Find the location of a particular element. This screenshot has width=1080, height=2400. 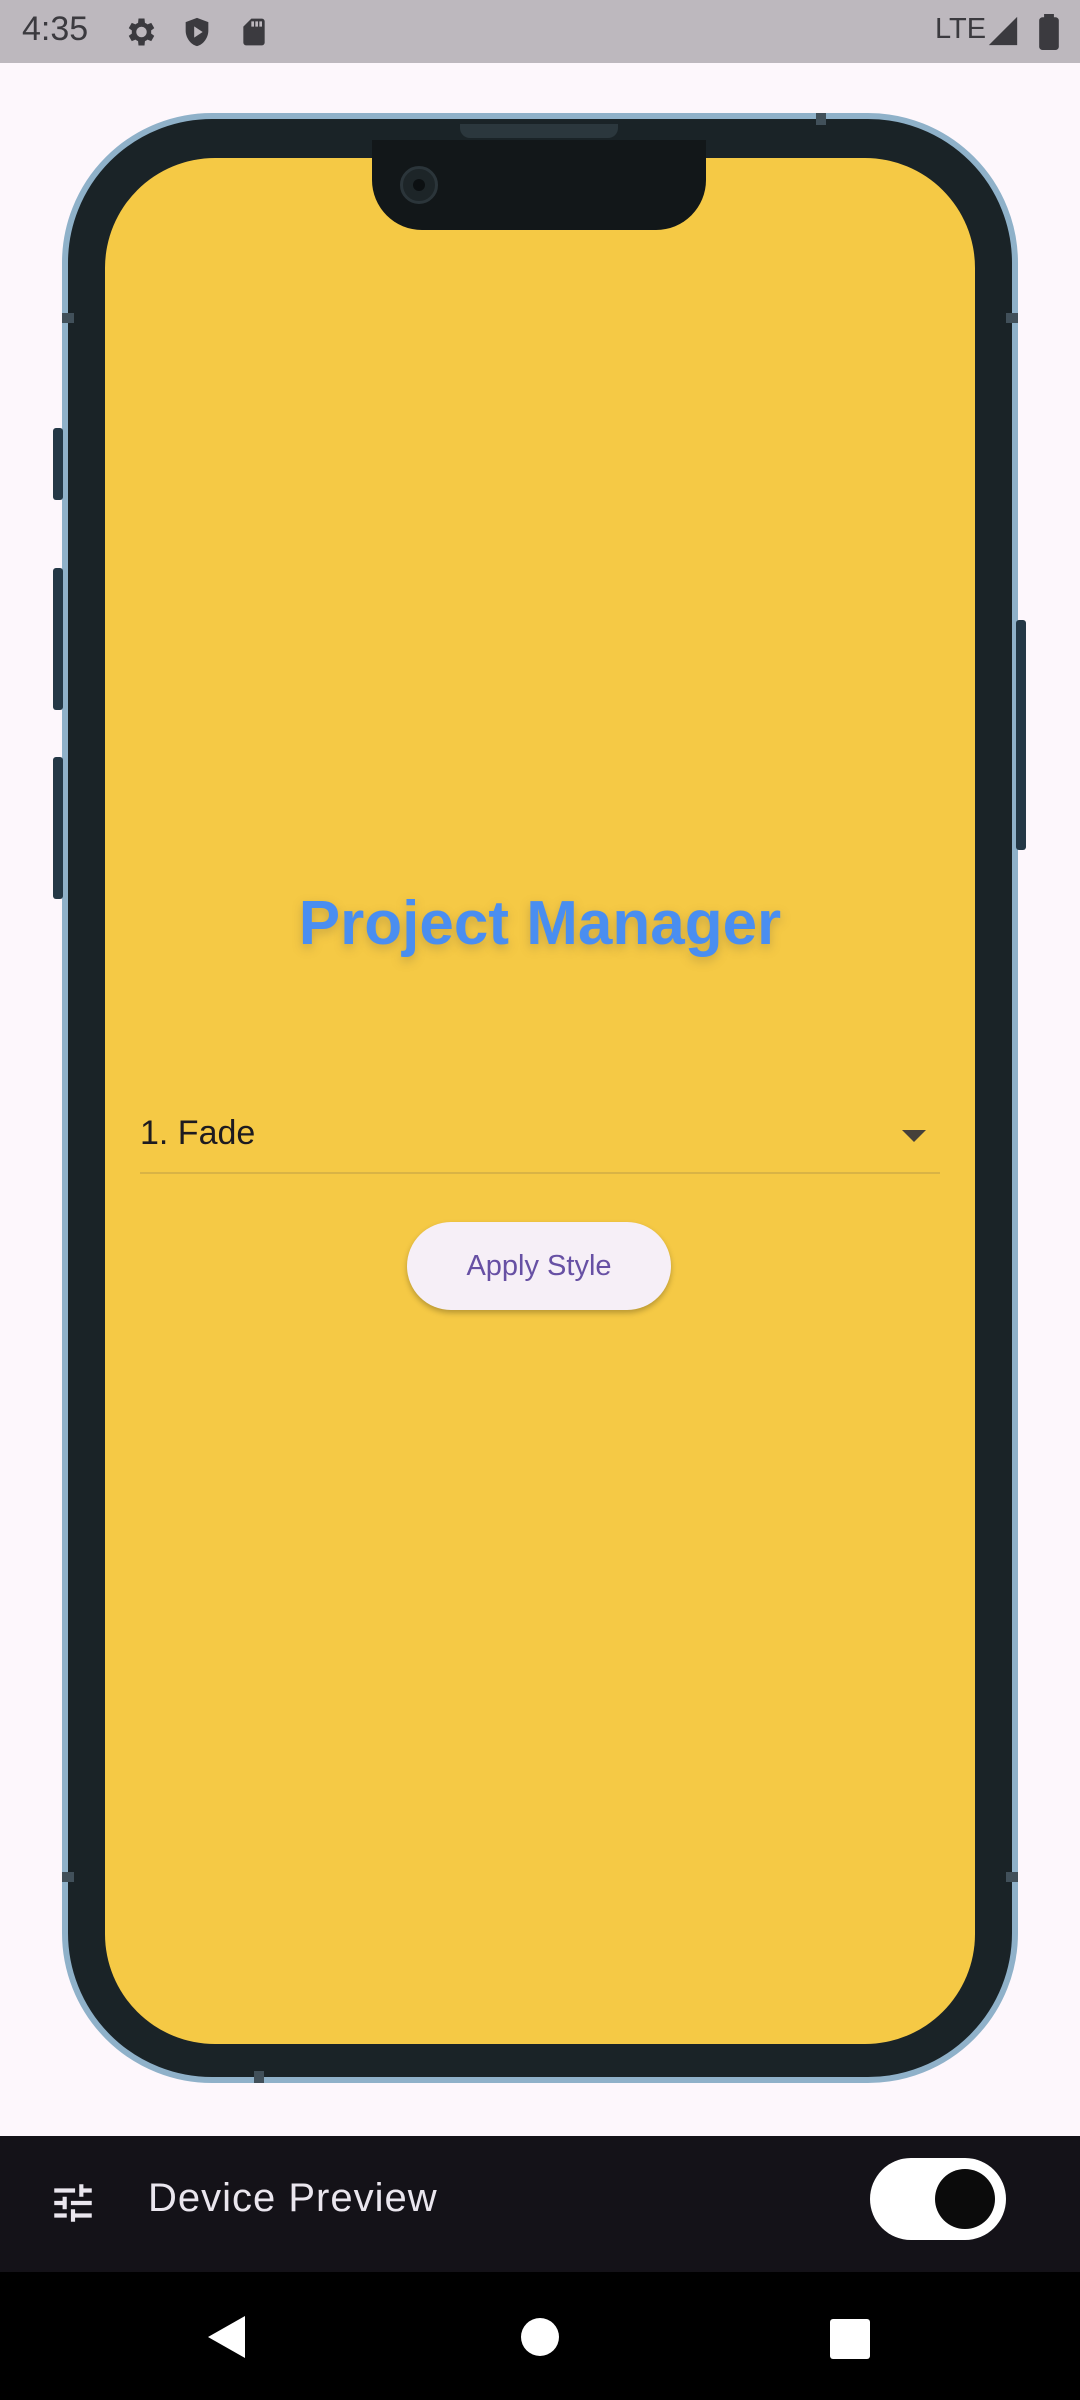

sd-card-icon is located at coordinates (254, 34).